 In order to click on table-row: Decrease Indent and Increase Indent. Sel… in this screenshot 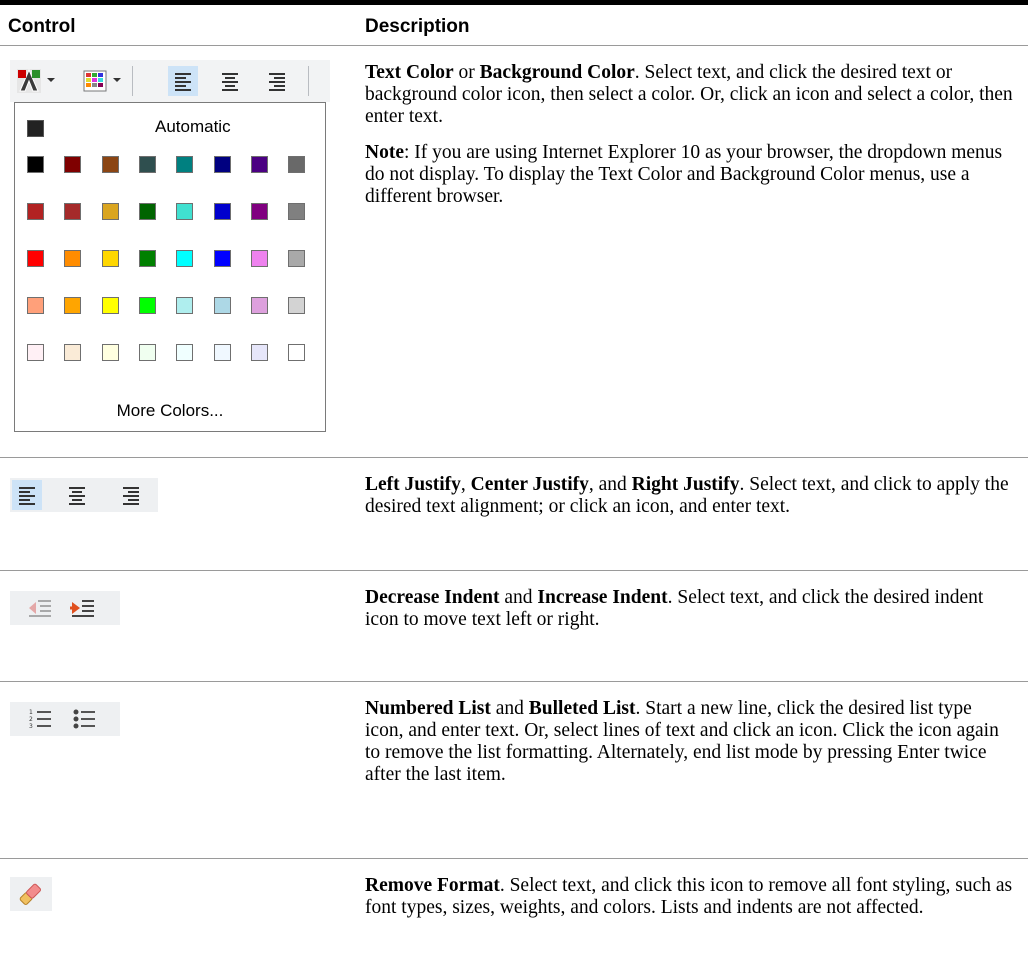, I will do `click(514, 626)`.